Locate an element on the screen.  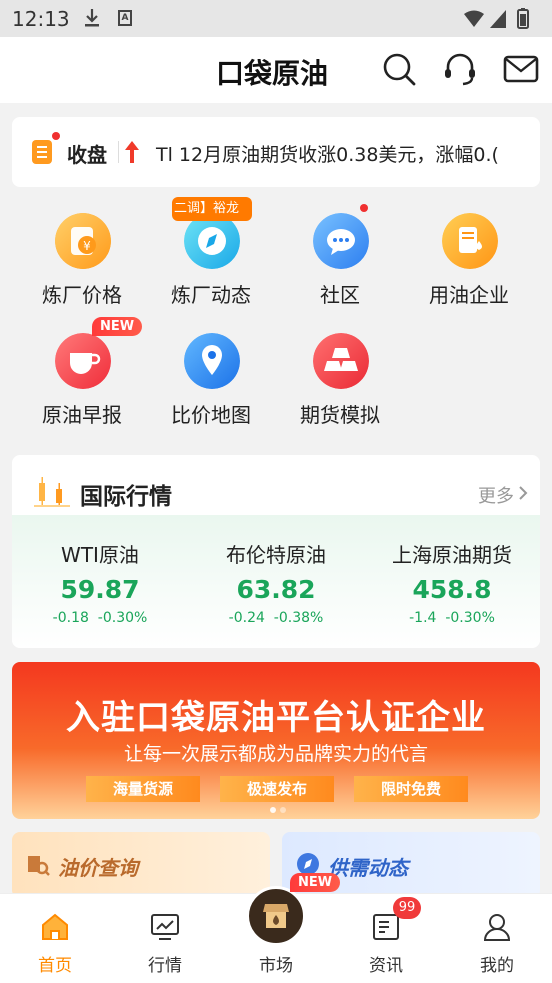
quote-change: -1.4 -0.30% is located at coordinates (452, 618).